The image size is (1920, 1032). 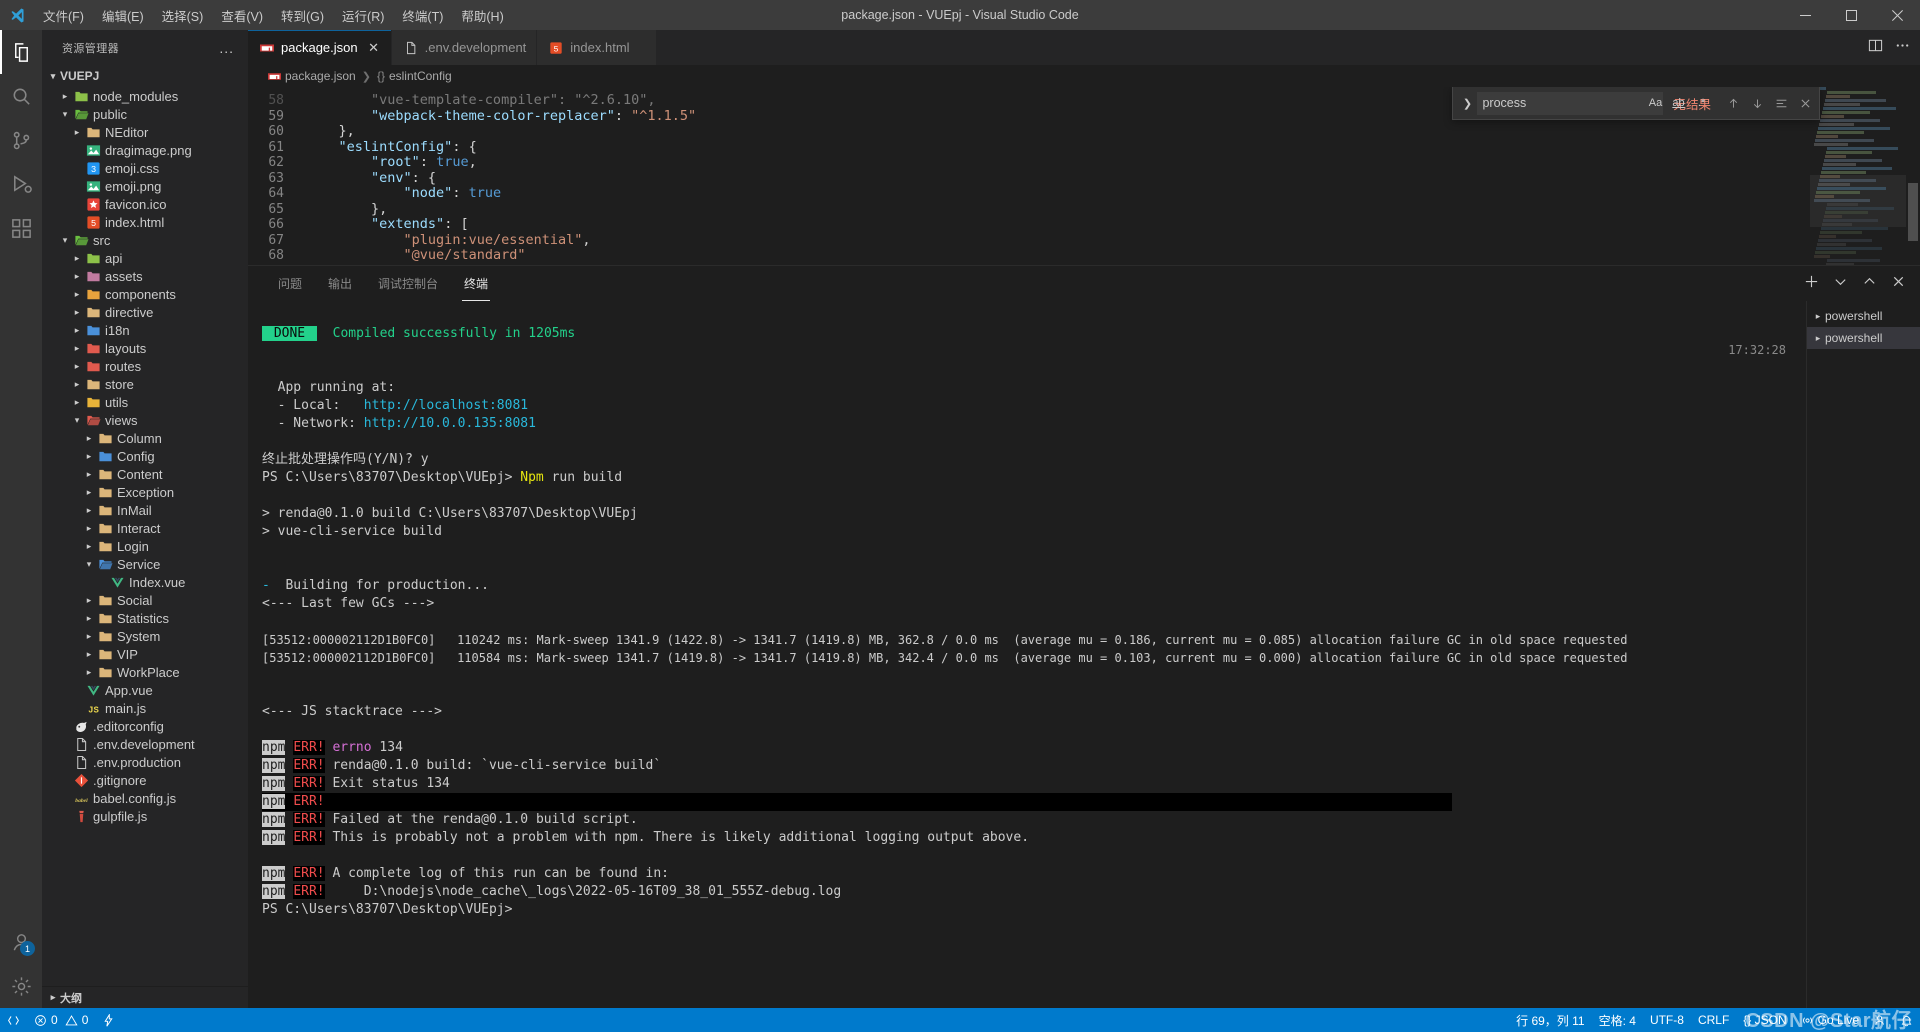 What do you see at coordinates (145, 402) in the screenshot?
I see `tree-item: ▸ utils` at bounding box center [145, 402].